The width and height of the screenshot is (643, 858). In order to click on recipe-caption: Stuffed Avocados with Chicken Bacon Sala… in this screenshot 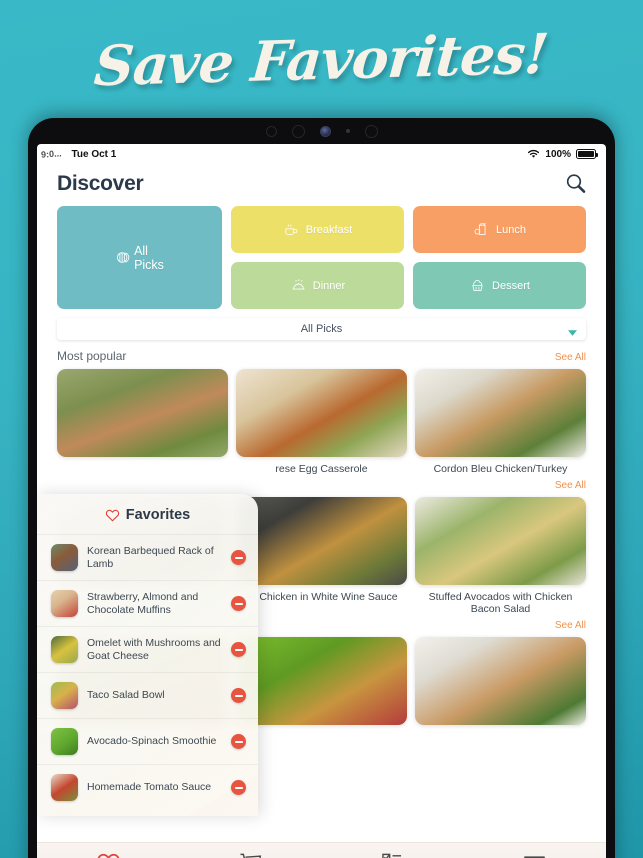, I will do `click(500, 603)`.